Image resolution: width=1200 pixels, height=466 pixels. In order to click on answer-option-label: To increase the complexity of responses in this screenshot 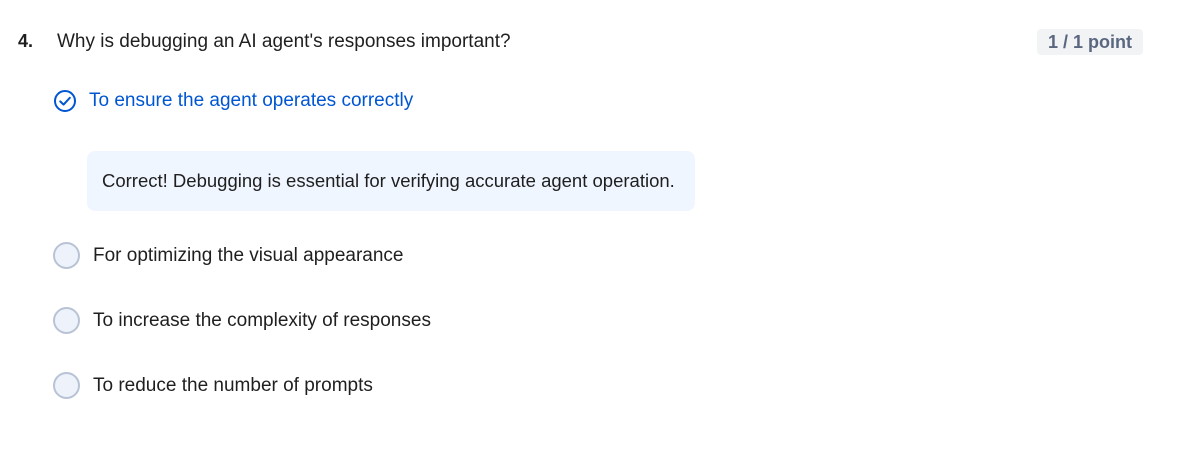, I will do `click(262, 320)`.